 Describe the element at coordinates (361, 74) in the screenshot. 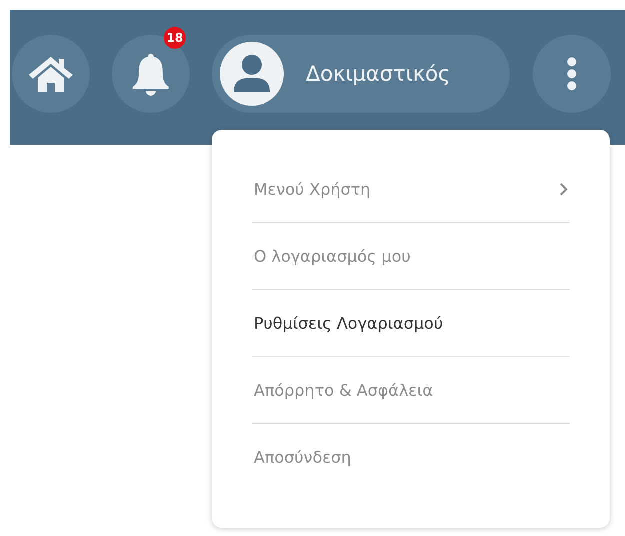

I see `user-button: Δοκιμαστικός` at that location.